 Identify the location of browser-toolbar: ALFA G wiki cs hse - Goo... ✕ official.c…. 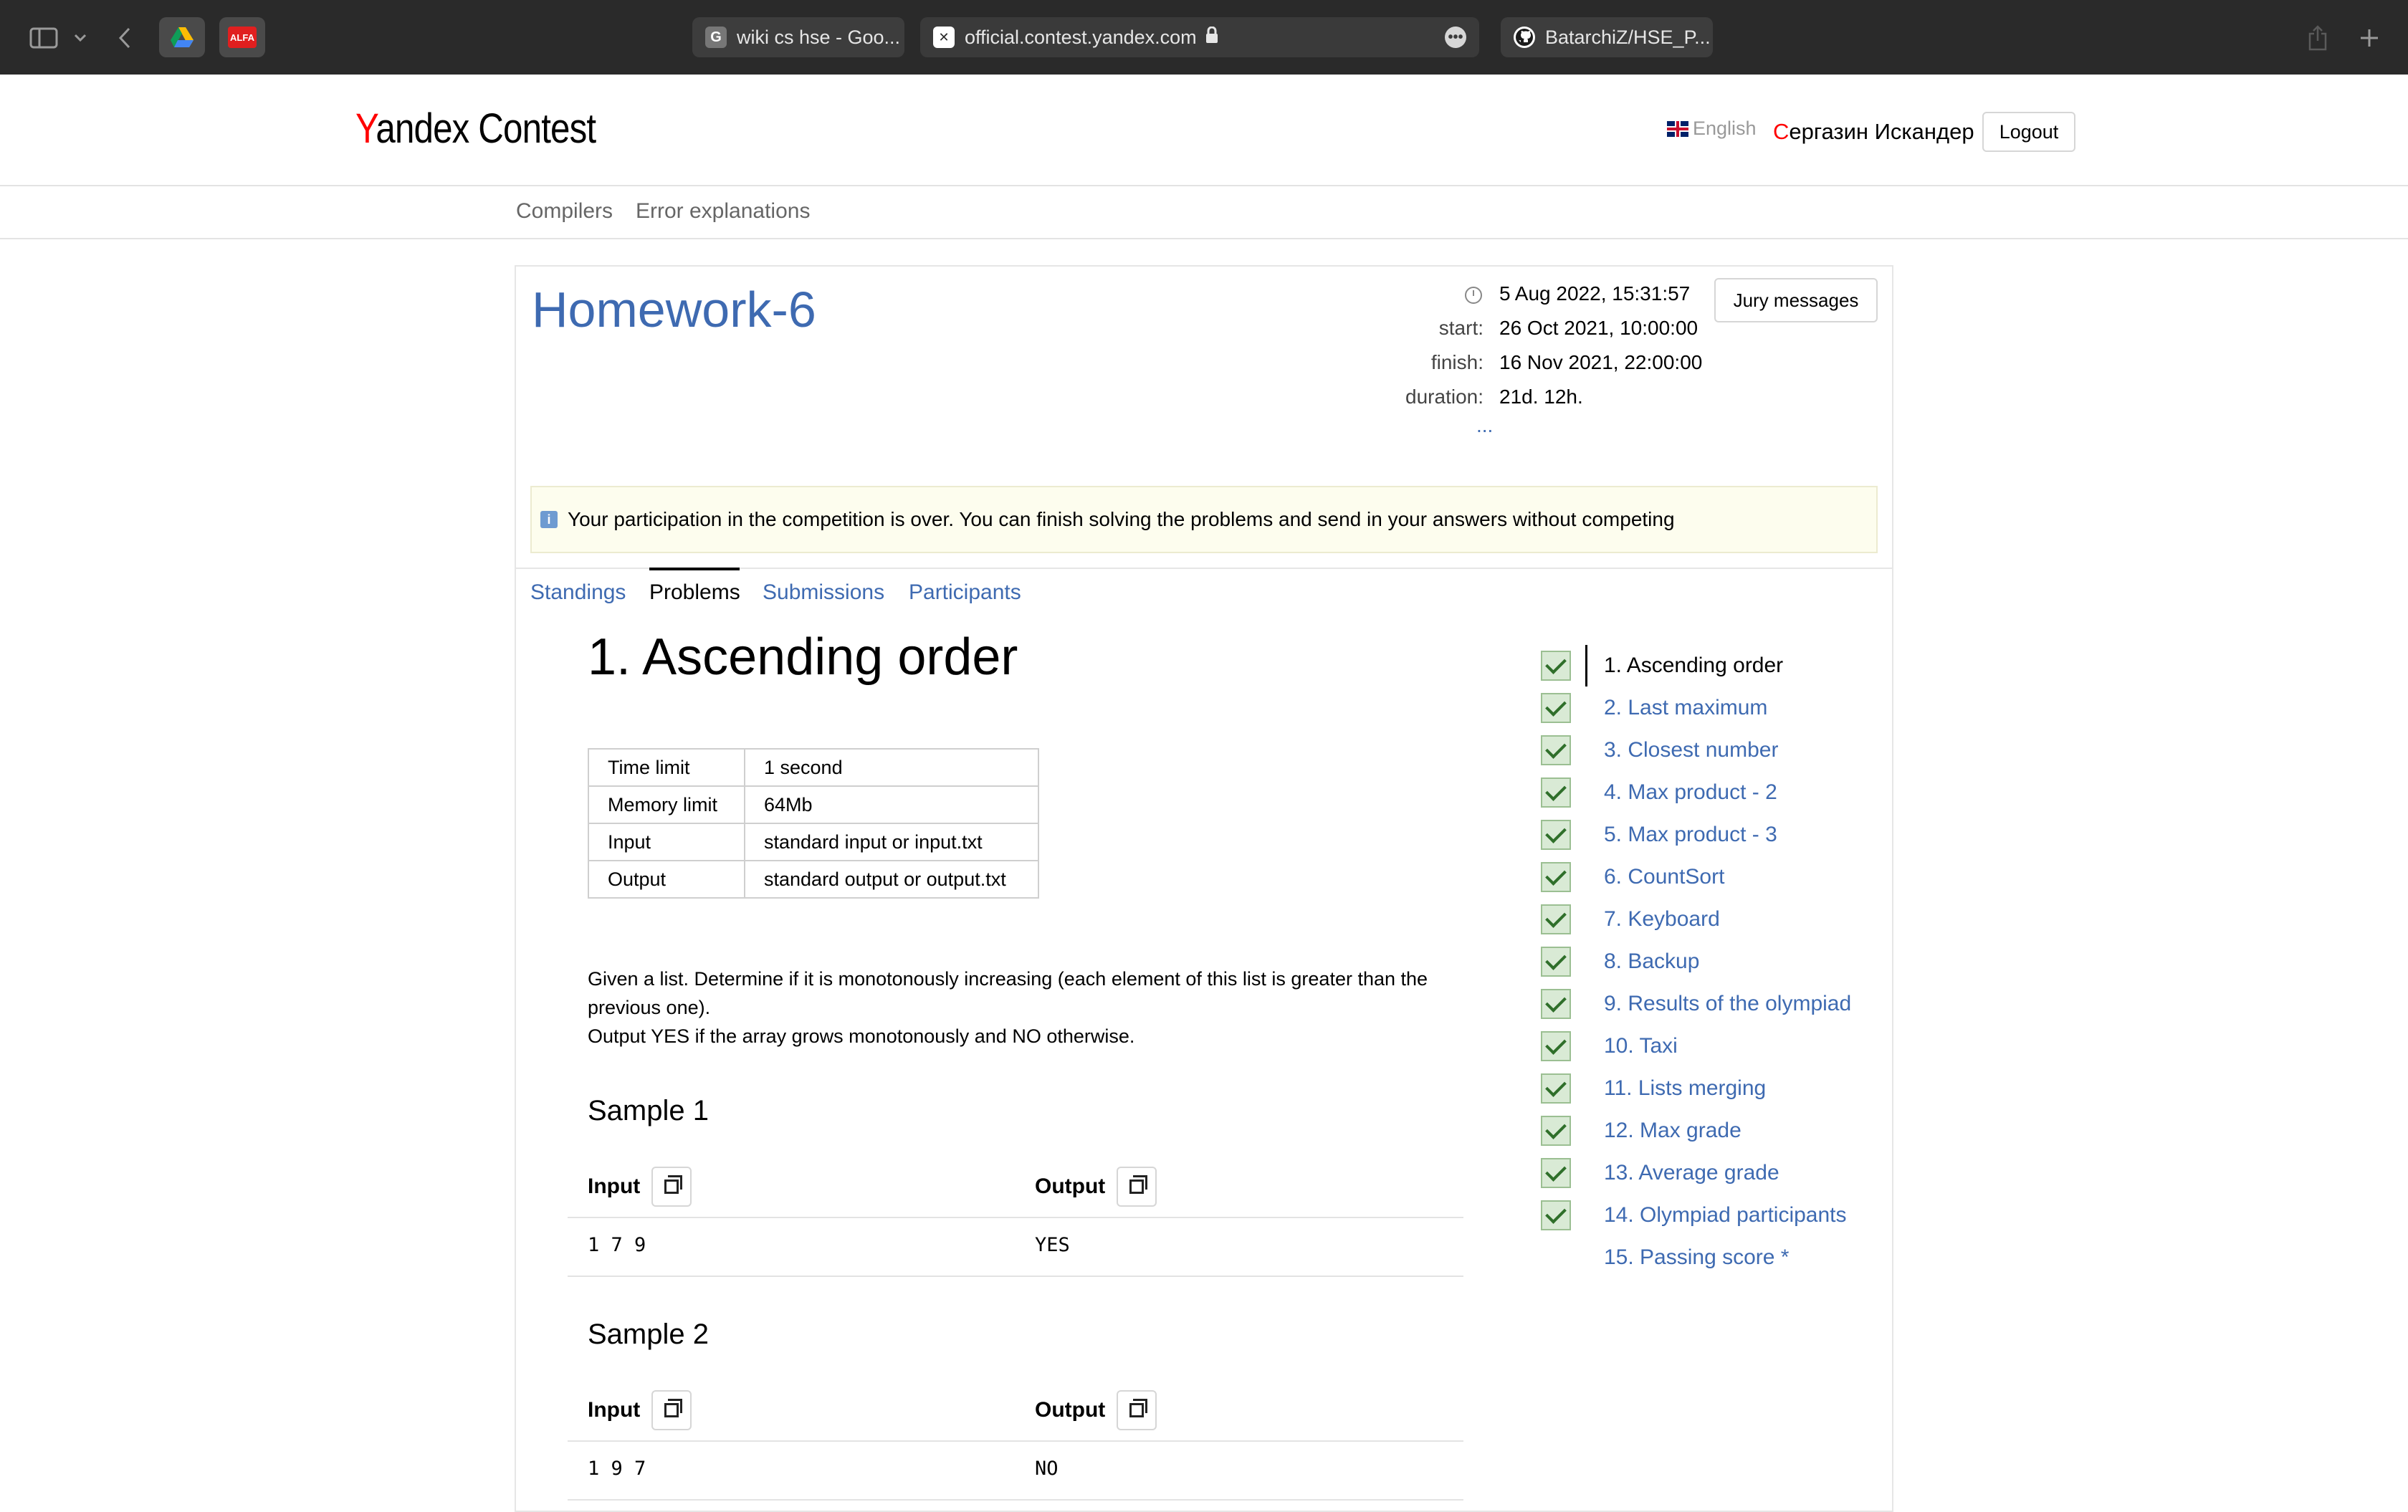
(1204, 37).